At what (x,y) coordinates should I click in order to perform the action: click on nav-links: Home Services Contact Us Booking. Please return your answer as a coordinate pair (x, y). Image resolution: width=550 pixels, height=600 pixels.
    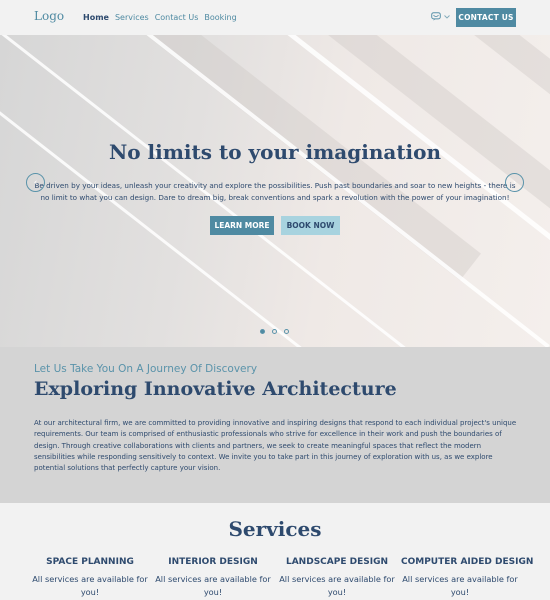
    Looking at the image, I should click on (160, 17).